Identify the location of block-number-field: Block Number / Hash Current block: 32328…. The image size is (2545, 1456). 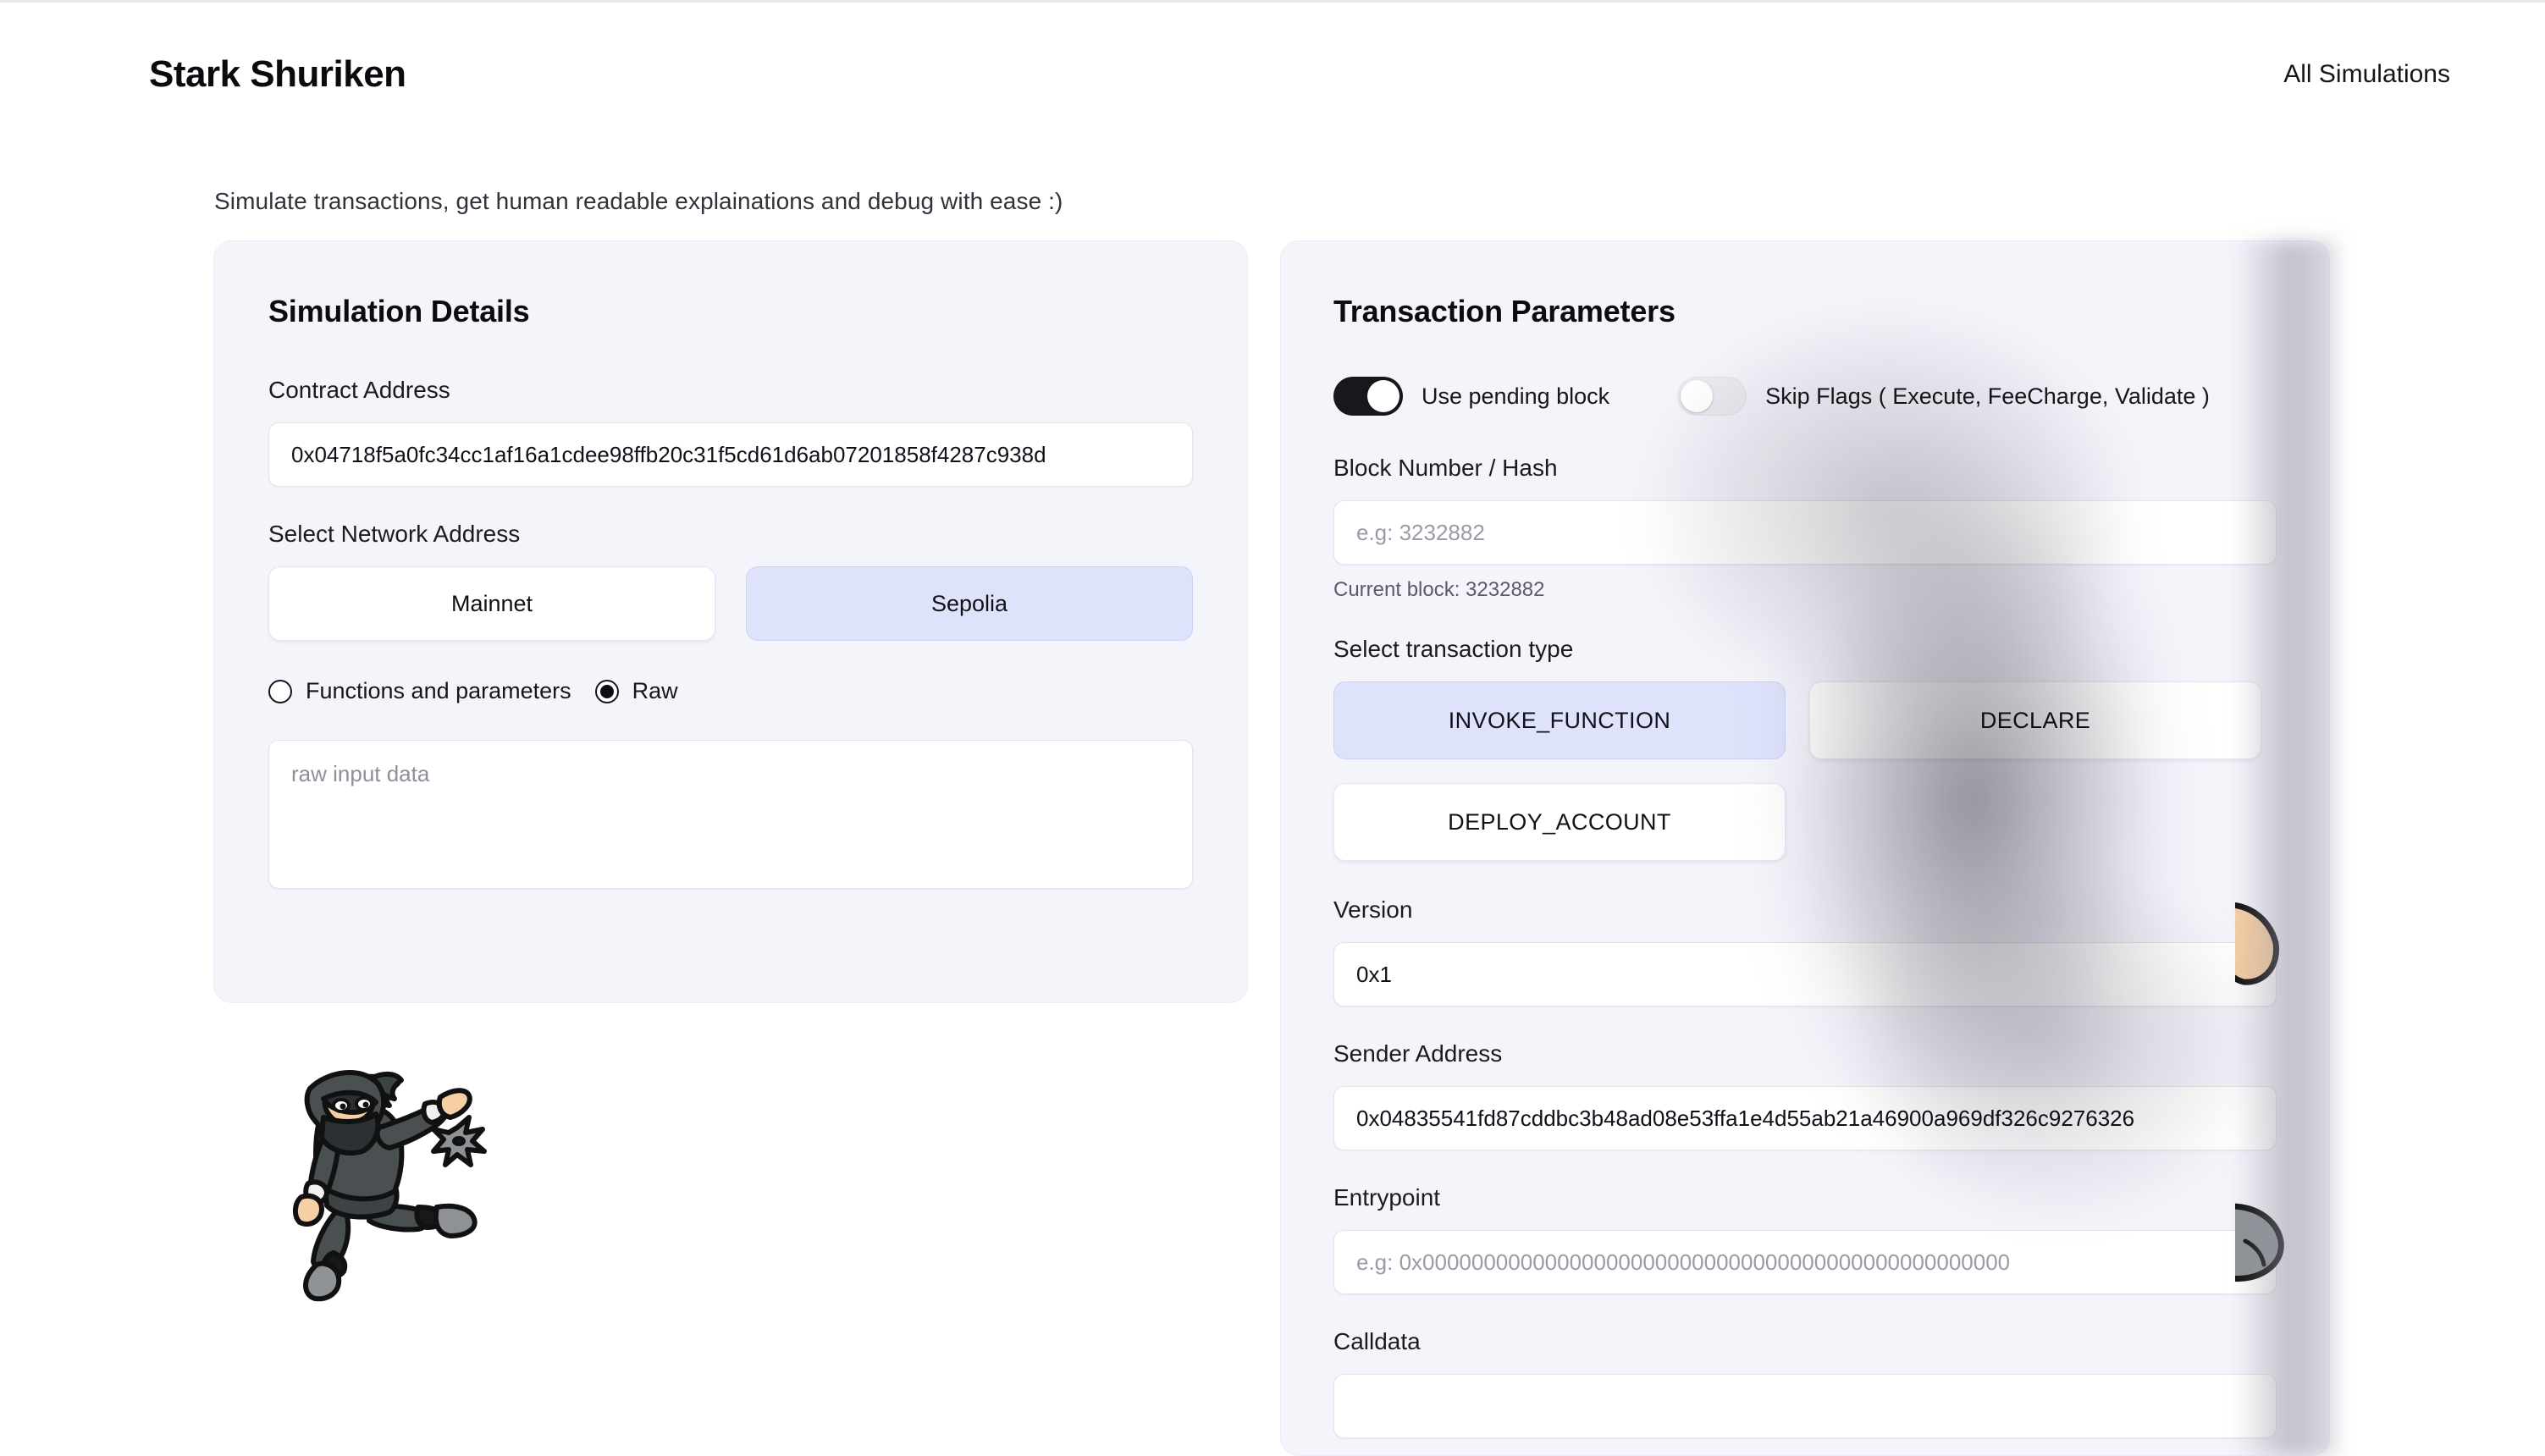
(1805, 528).